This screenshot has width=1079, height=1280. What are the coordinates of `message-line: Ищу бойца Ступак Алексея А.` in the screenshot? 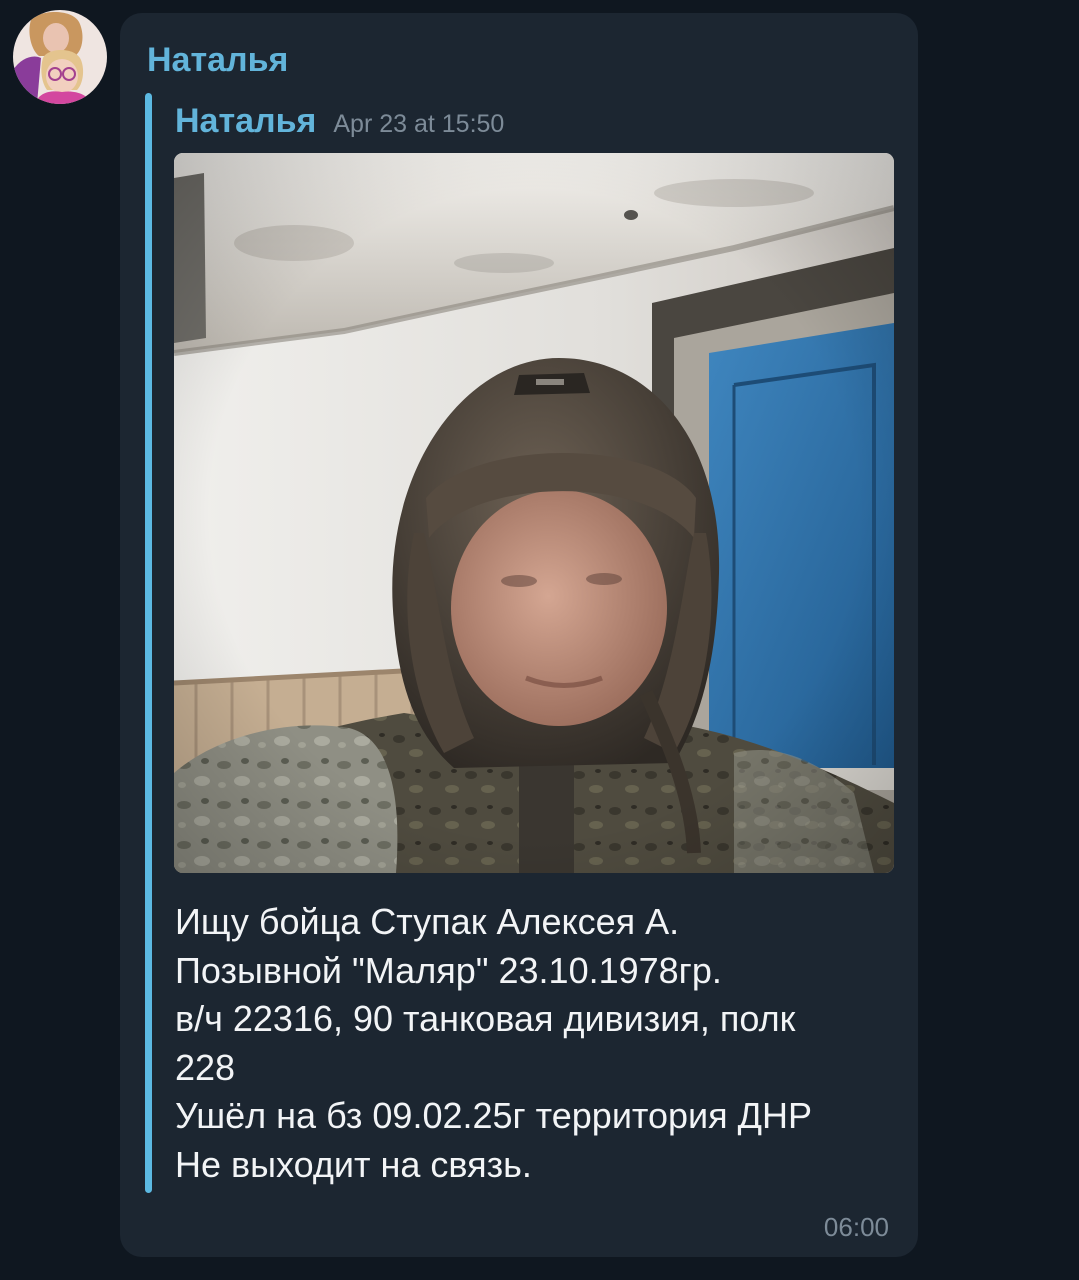 It's located at (427, 921).